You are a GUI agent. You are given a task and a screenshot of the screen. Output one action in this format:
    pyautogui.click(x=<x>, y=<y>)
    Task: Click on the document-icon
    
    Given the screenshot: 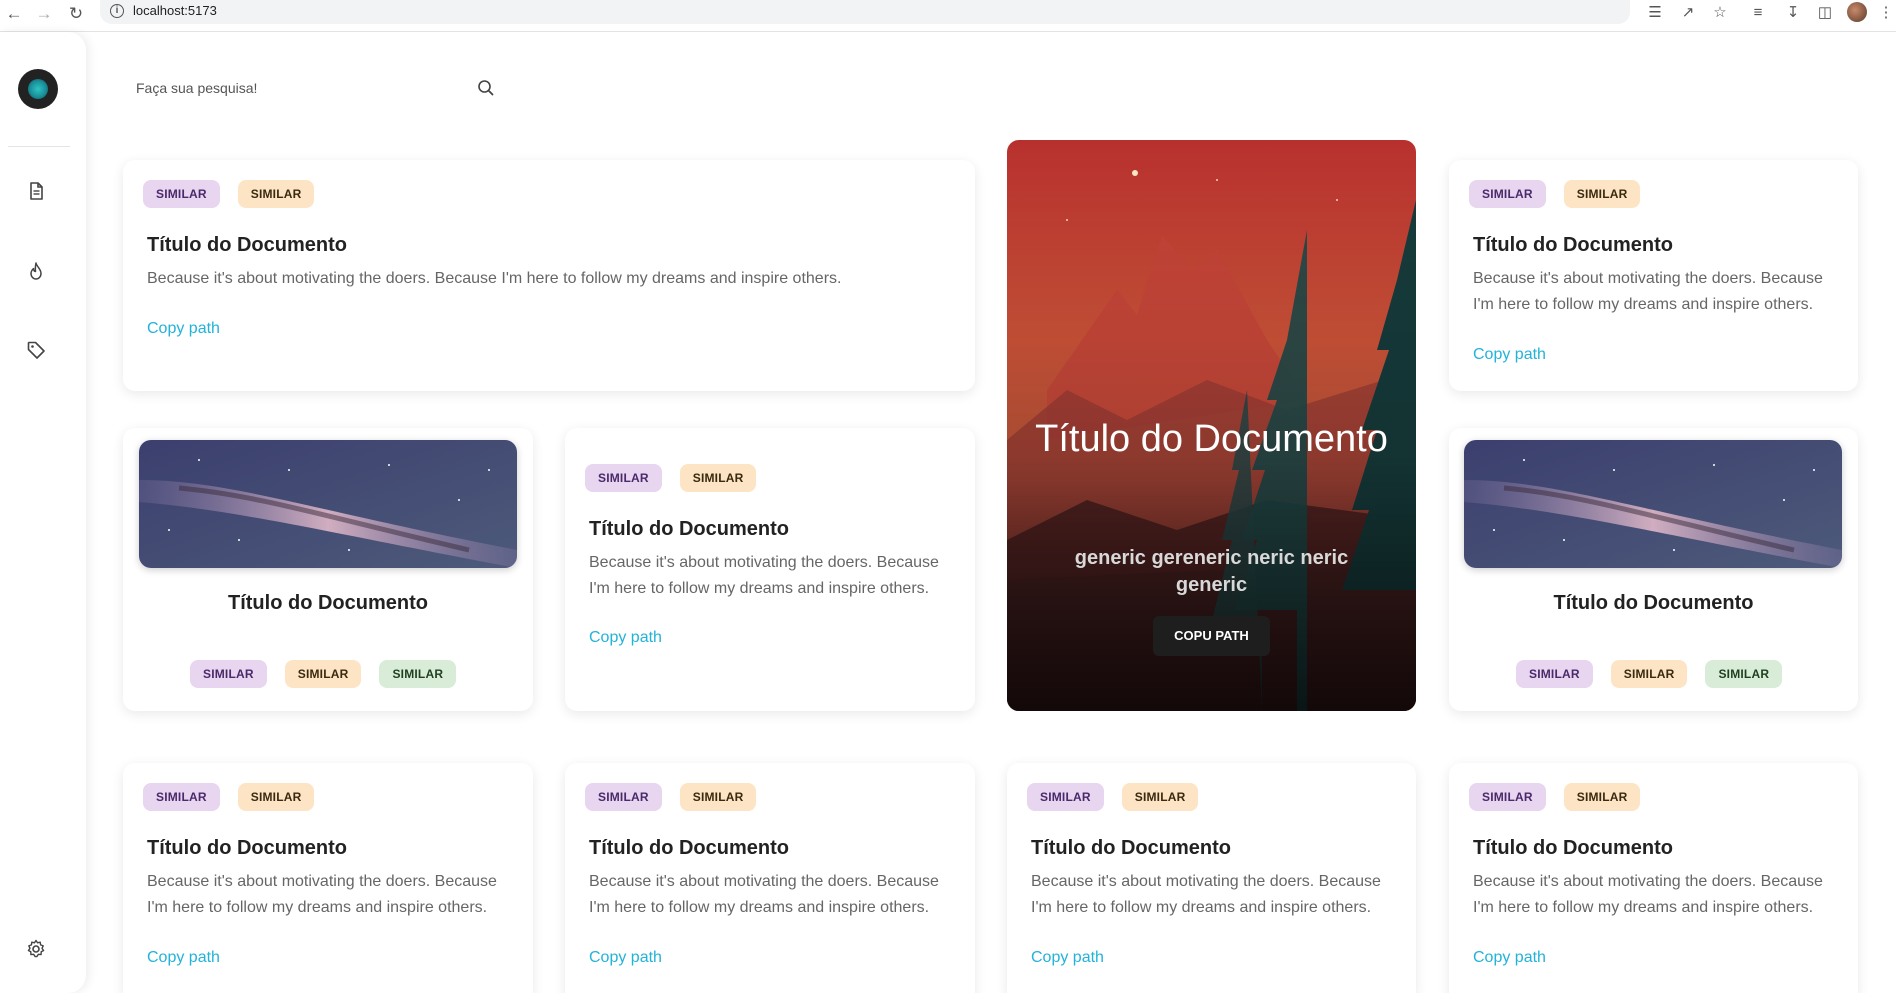 What is the action you would take?
    pyautogui.click(x=36, y=191)
    